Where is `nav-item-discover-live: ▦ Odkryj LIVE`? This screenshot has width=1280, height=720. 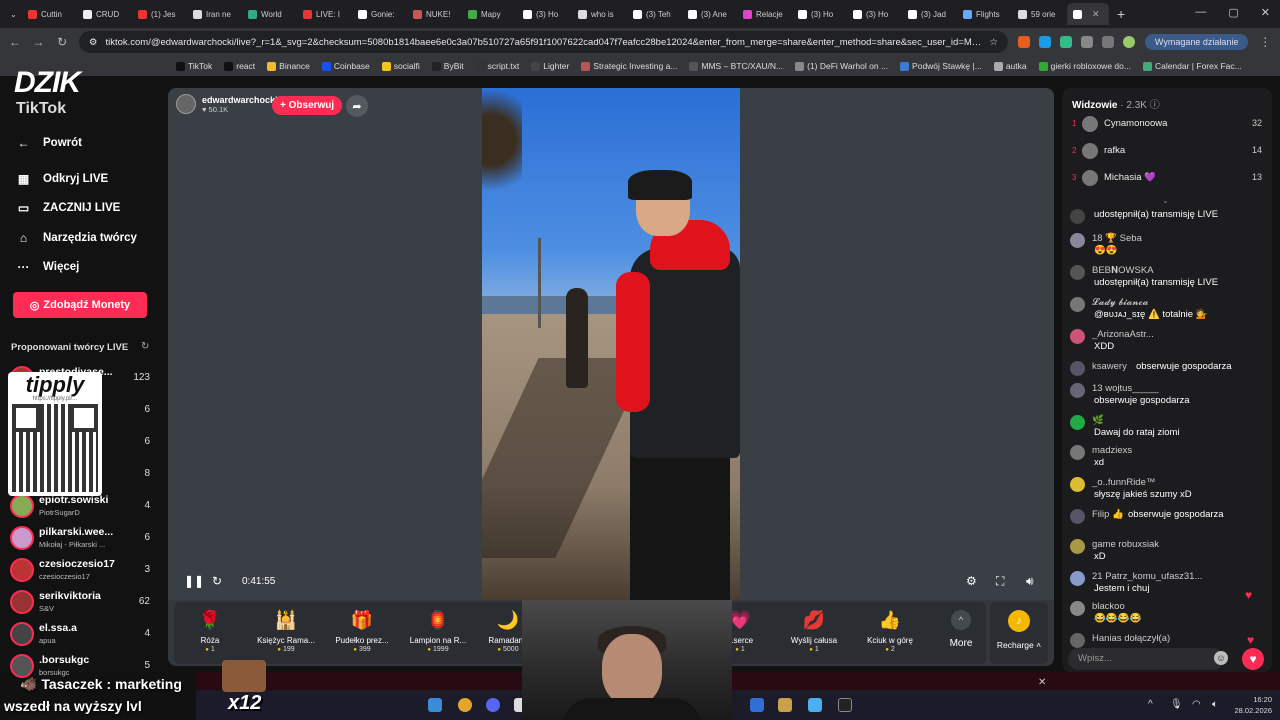 nav-item-discover-live: ▦ Odkryj LIVE is located at coordinates (62, 179).